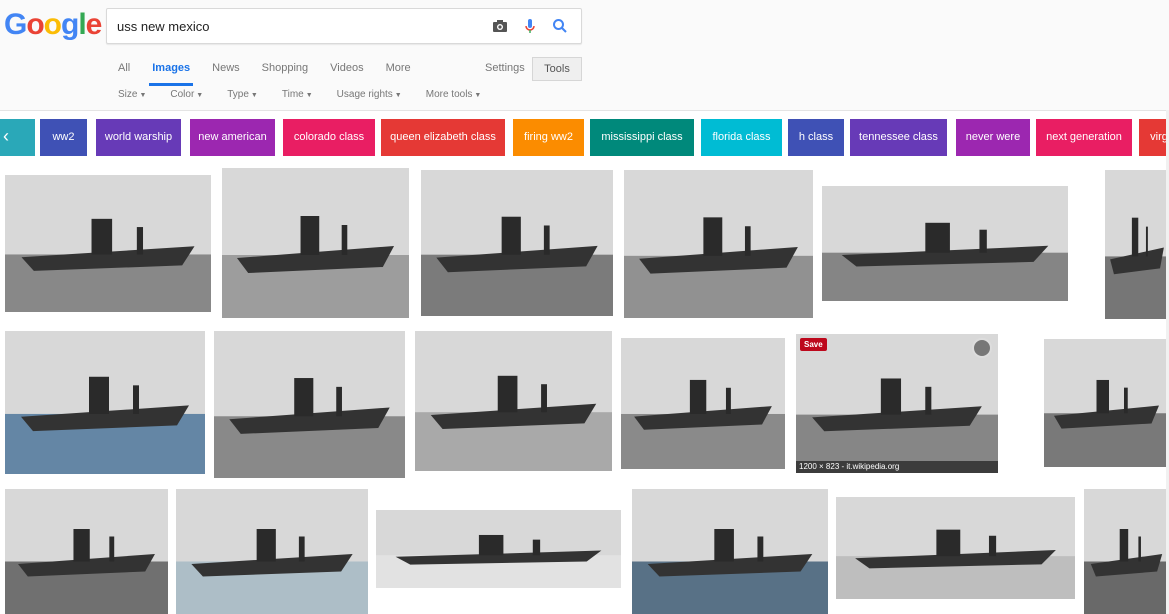 The height and width of the screenshot is (614, 1169). What do you see at coordinates (398, 72) in the screenshot?
I see `tab-more: More` at bounding box center [398, 72].